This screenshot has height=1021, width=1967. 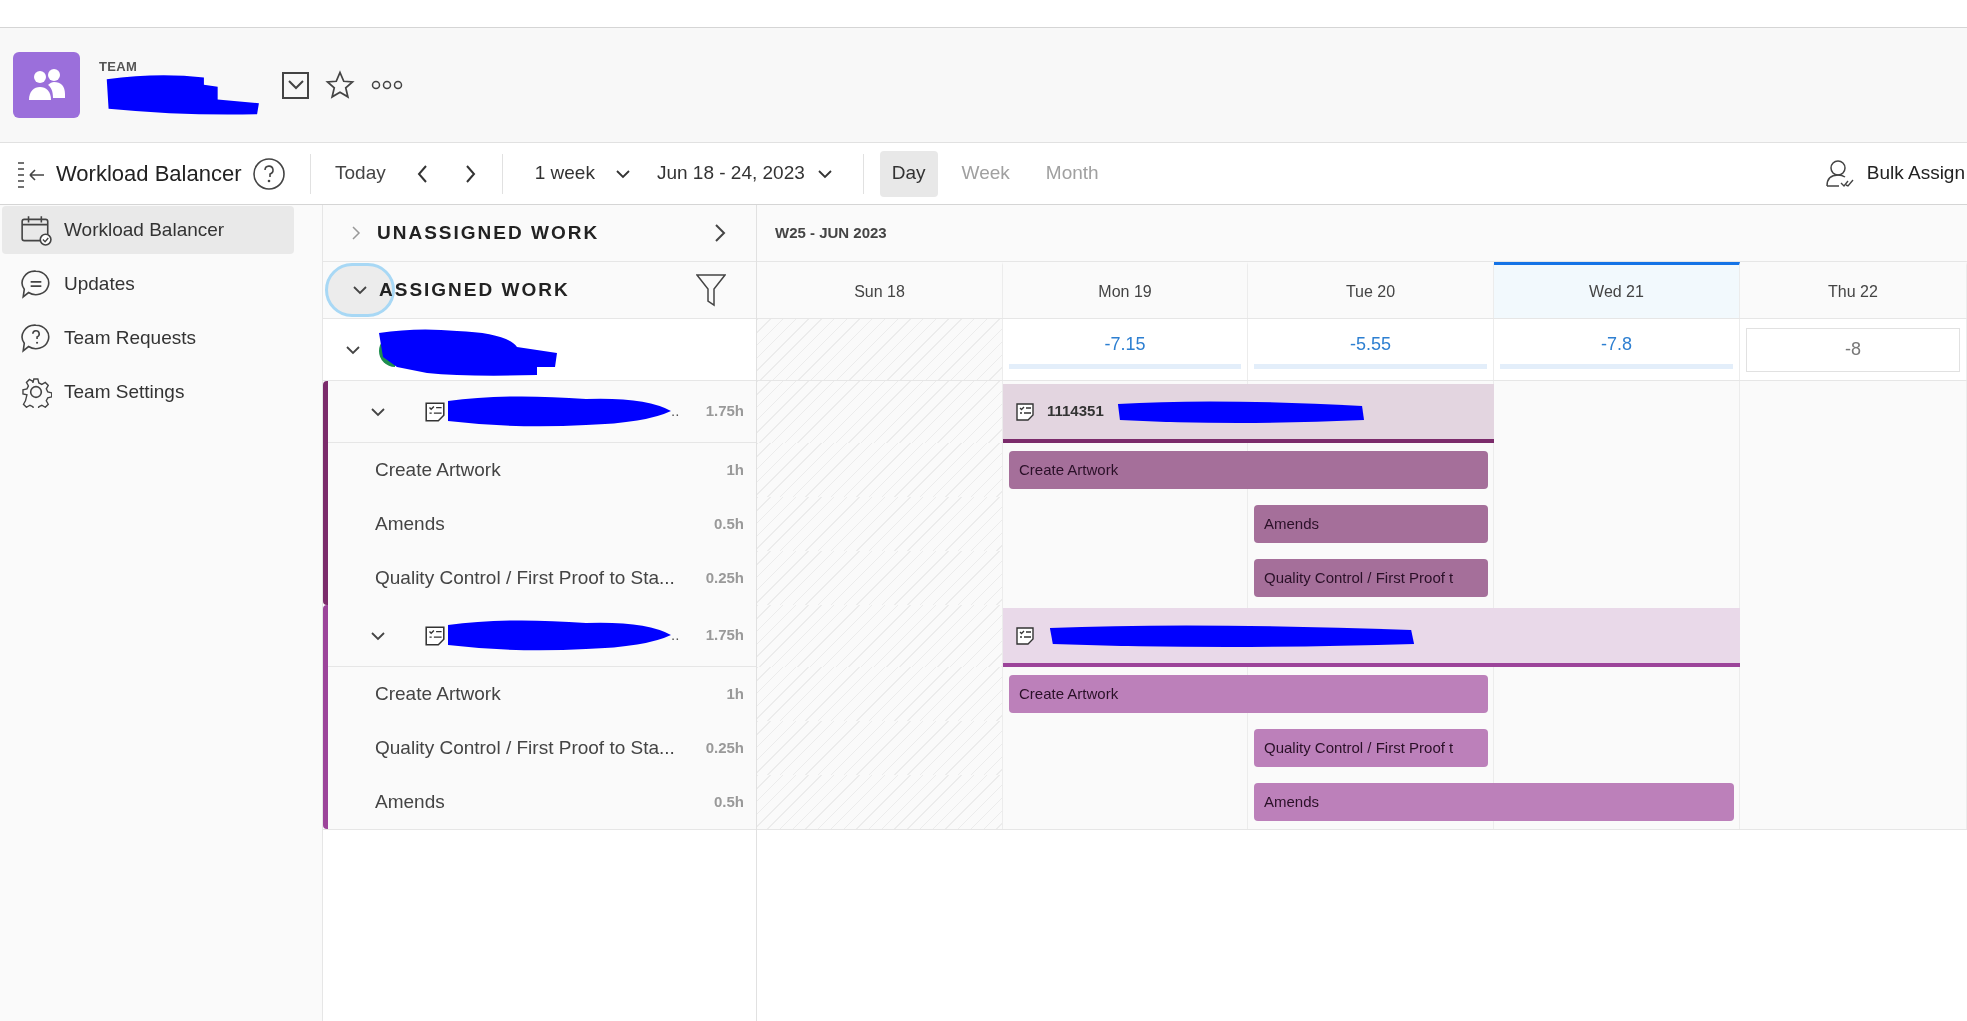 What do you see at coordinates (360, 173) in the screenshot?
I see `today-button: Today` at bounding box center [360, 173].